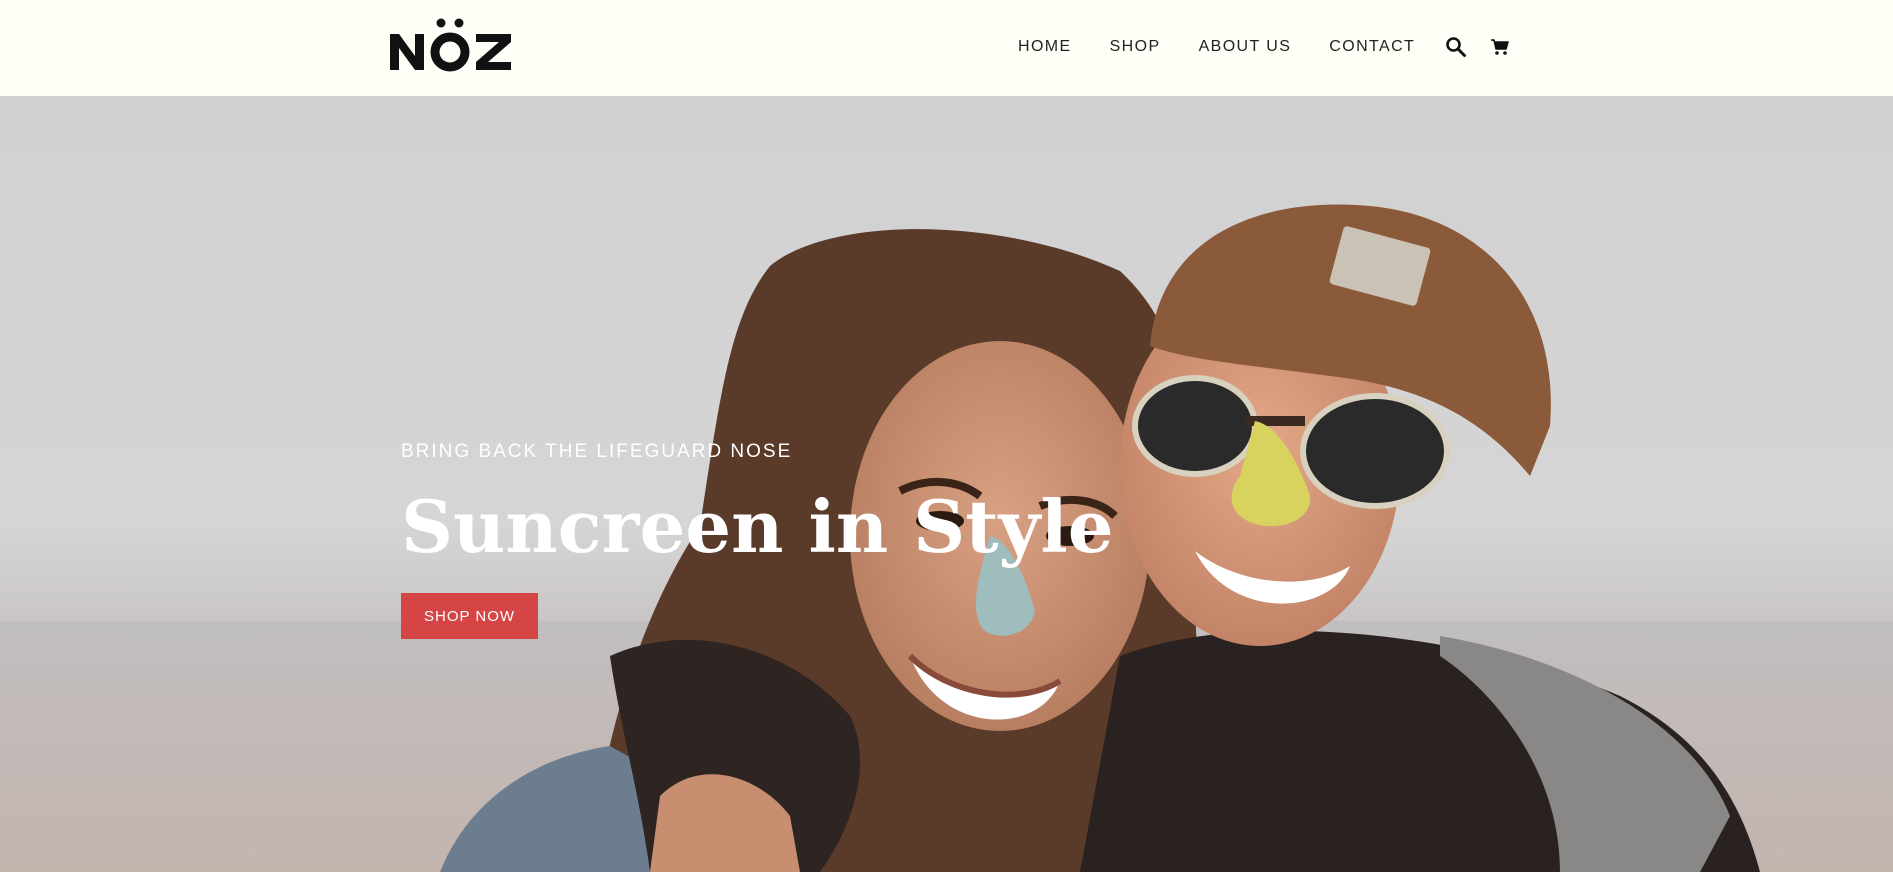  Describe the element at coordinates (451, 46) in the screenshot. I see `noz-logo` at that location.